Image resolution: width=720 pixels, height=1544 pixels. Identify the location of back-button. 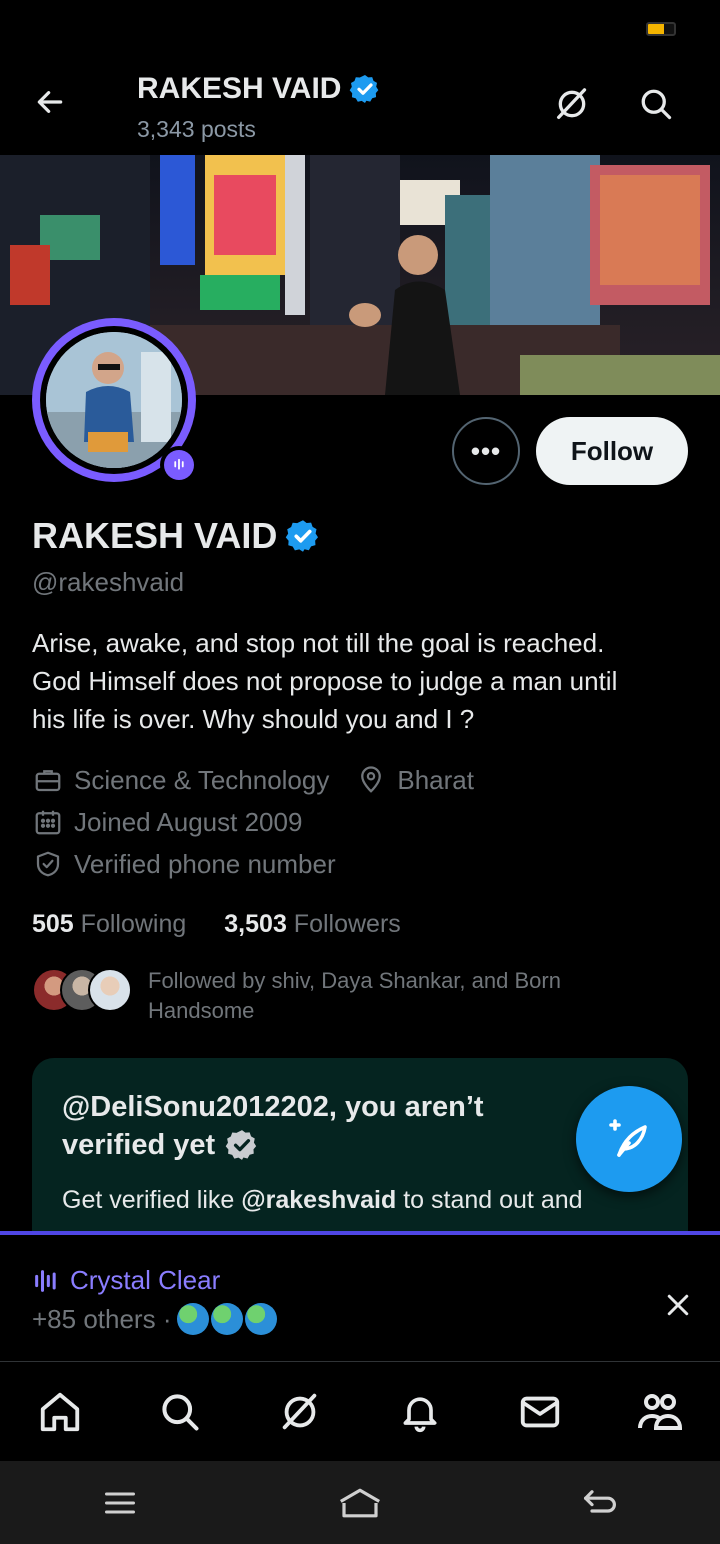
(50, 102).